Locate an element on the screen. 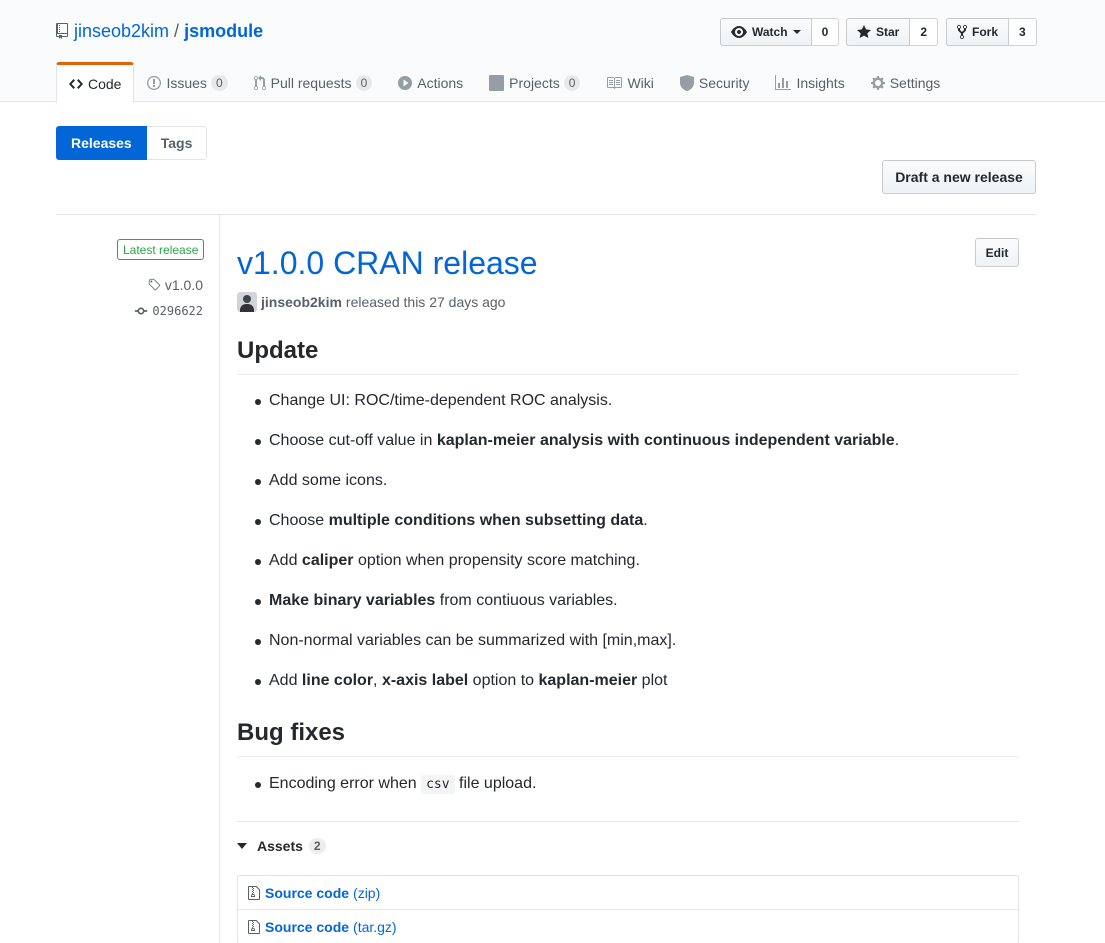 The width and height of the screenshot is (1105, 943). tab-insights: Insights is located at coordinates (809, 82).